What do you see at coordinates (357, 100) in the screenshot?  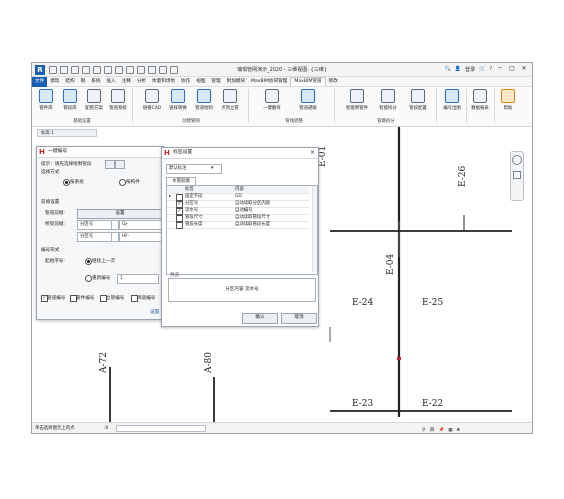 I see `ribbon-smart-fitting: 智能侧管件` at bounding box center [357, 100].